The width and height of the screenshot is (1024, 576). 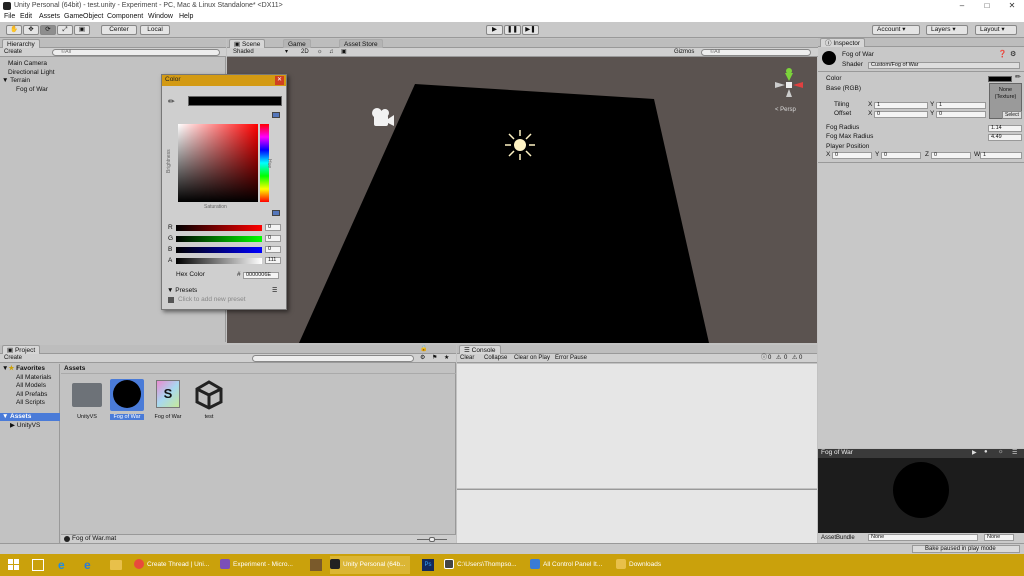 I want to click on filter-type-icon: ⚙, so click(x=422, y=357).